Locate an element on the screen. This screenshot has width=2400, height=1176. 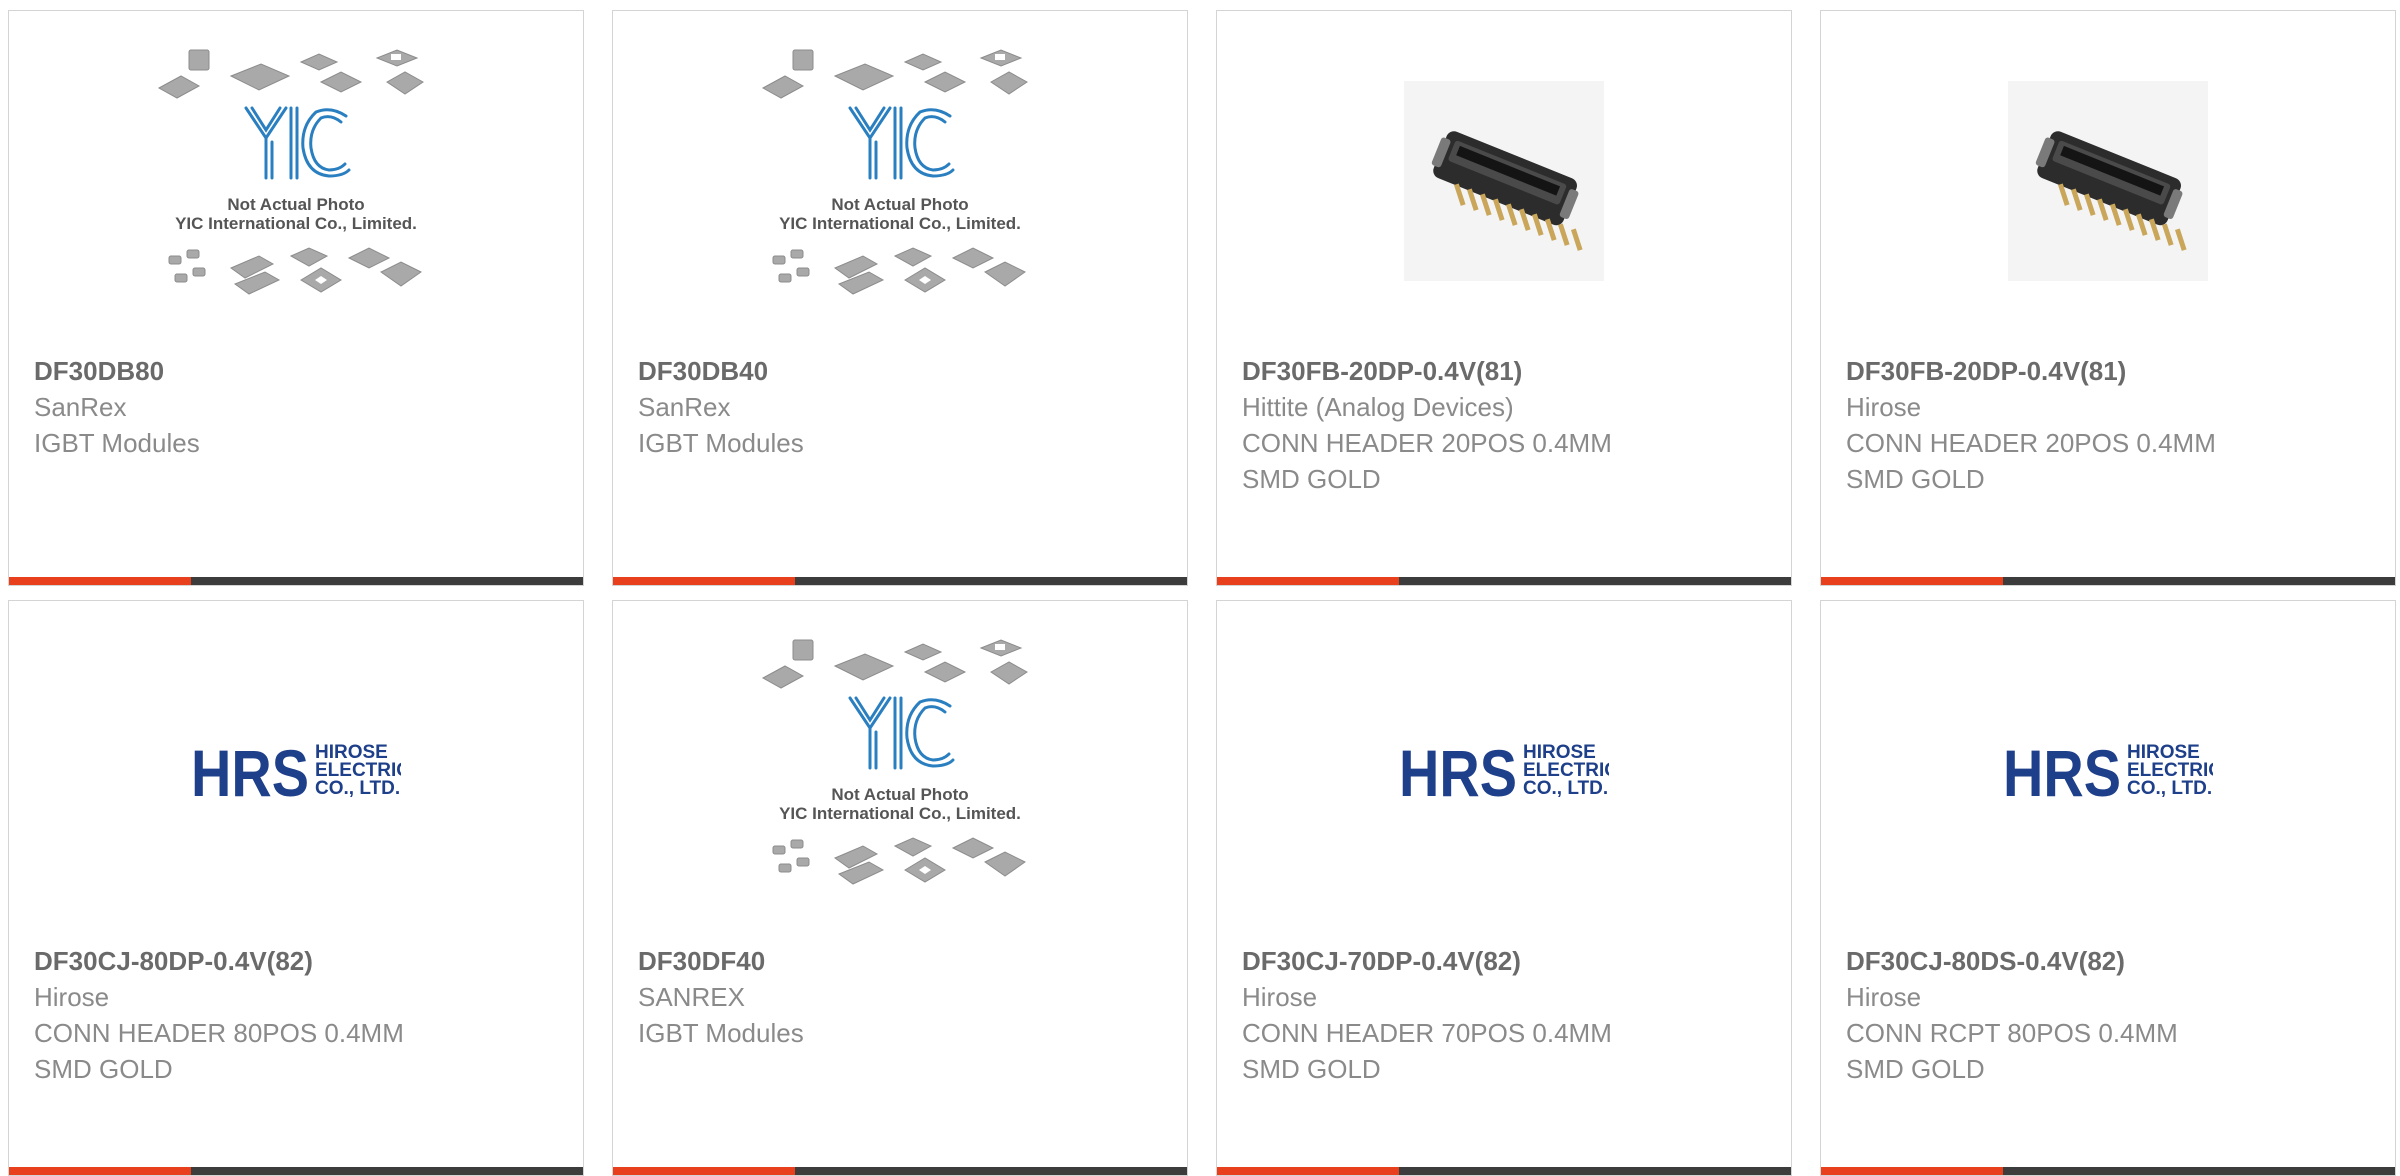
part-number: DF30CJ-80DS-0.4V(82) is located at coordinates (2110, 961).